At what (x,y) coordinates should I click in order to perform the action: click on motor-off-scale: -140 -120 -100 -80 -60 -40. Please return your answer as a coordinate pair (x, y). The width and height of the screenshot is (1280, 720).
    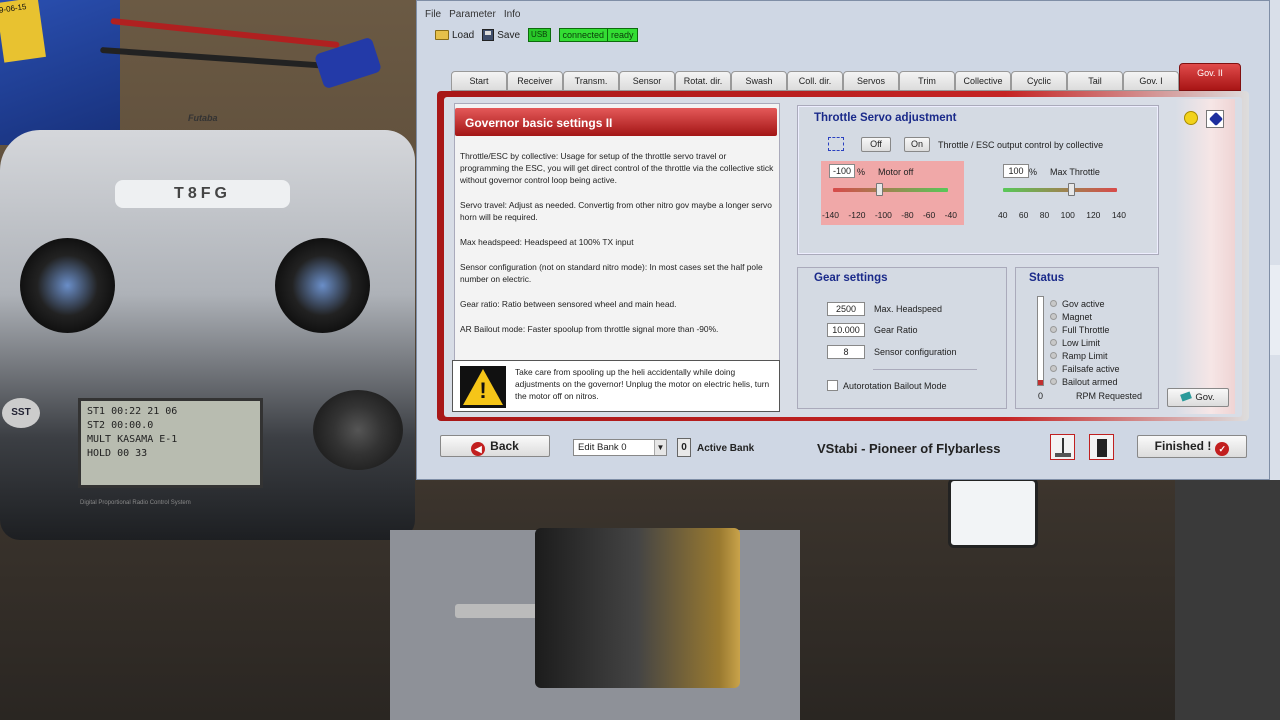
    Looking at the image, I should click on (889, 215).